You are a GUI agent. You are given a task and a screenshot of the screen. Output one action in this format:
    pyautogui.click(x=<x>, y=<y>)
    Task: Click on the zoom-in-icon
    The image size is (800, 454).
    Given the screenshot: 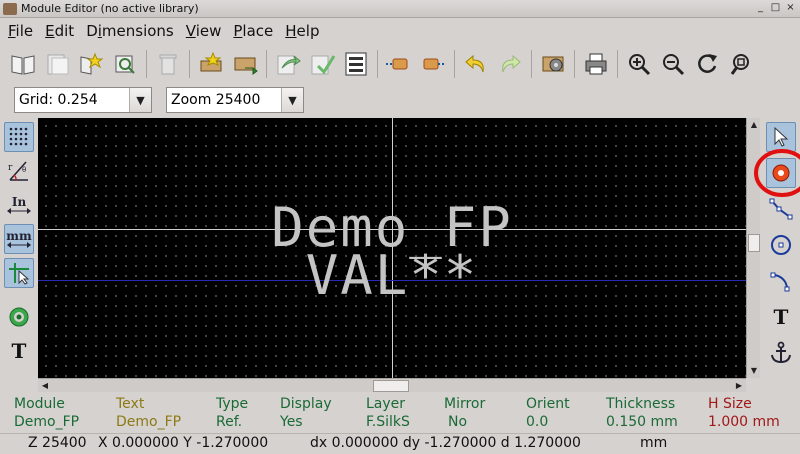 What is the action you would take?
    pyautogui.click(x=639, y=64)
    